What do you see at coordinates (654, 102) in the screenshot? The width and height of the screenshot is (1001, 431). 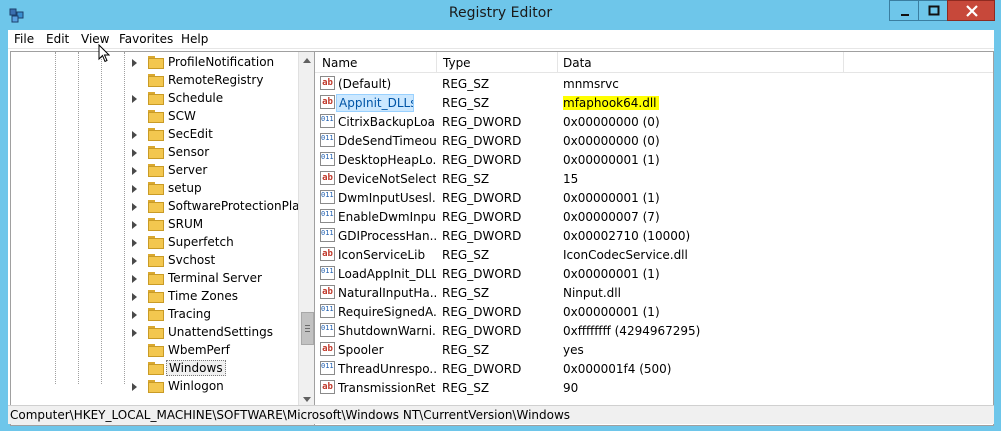 I see `value-row: ab AppInit_DLLs REG_SZ mfaphook64.dll` at bounding box center [654, 102].